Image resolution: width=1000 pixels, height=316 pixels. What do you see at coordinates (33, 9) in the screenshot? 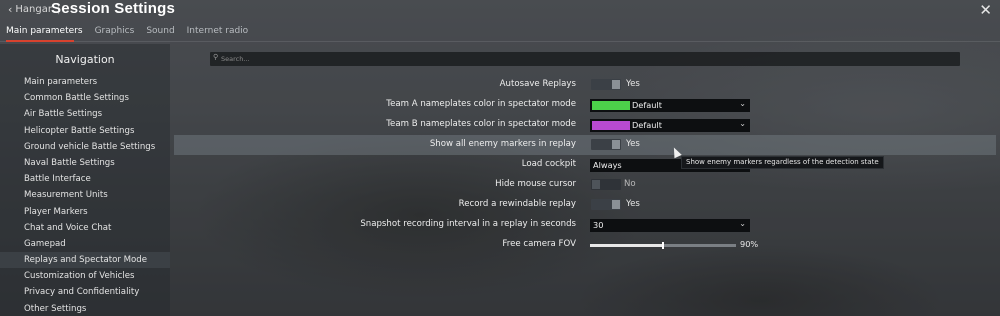
I see `back-label: Hangar` at bounding box center [33, 9].